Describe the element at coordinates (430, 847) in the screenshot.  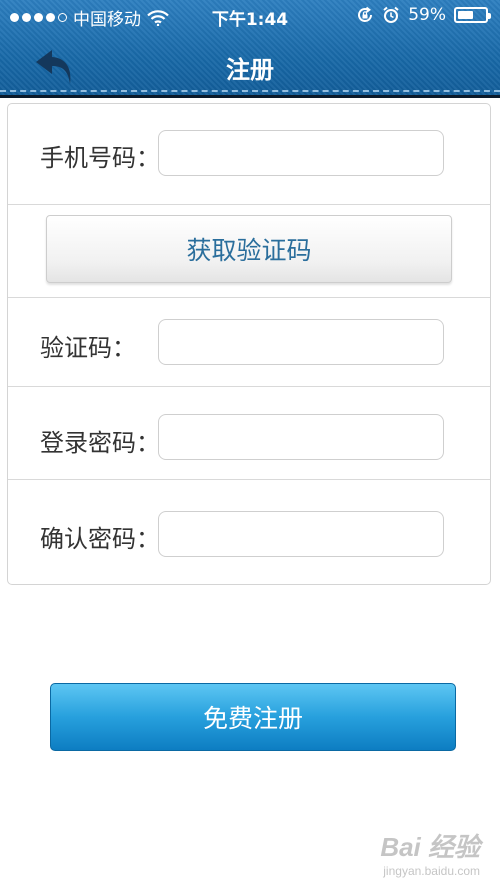
I see `watermark-brand: Bai 经验` at that location.